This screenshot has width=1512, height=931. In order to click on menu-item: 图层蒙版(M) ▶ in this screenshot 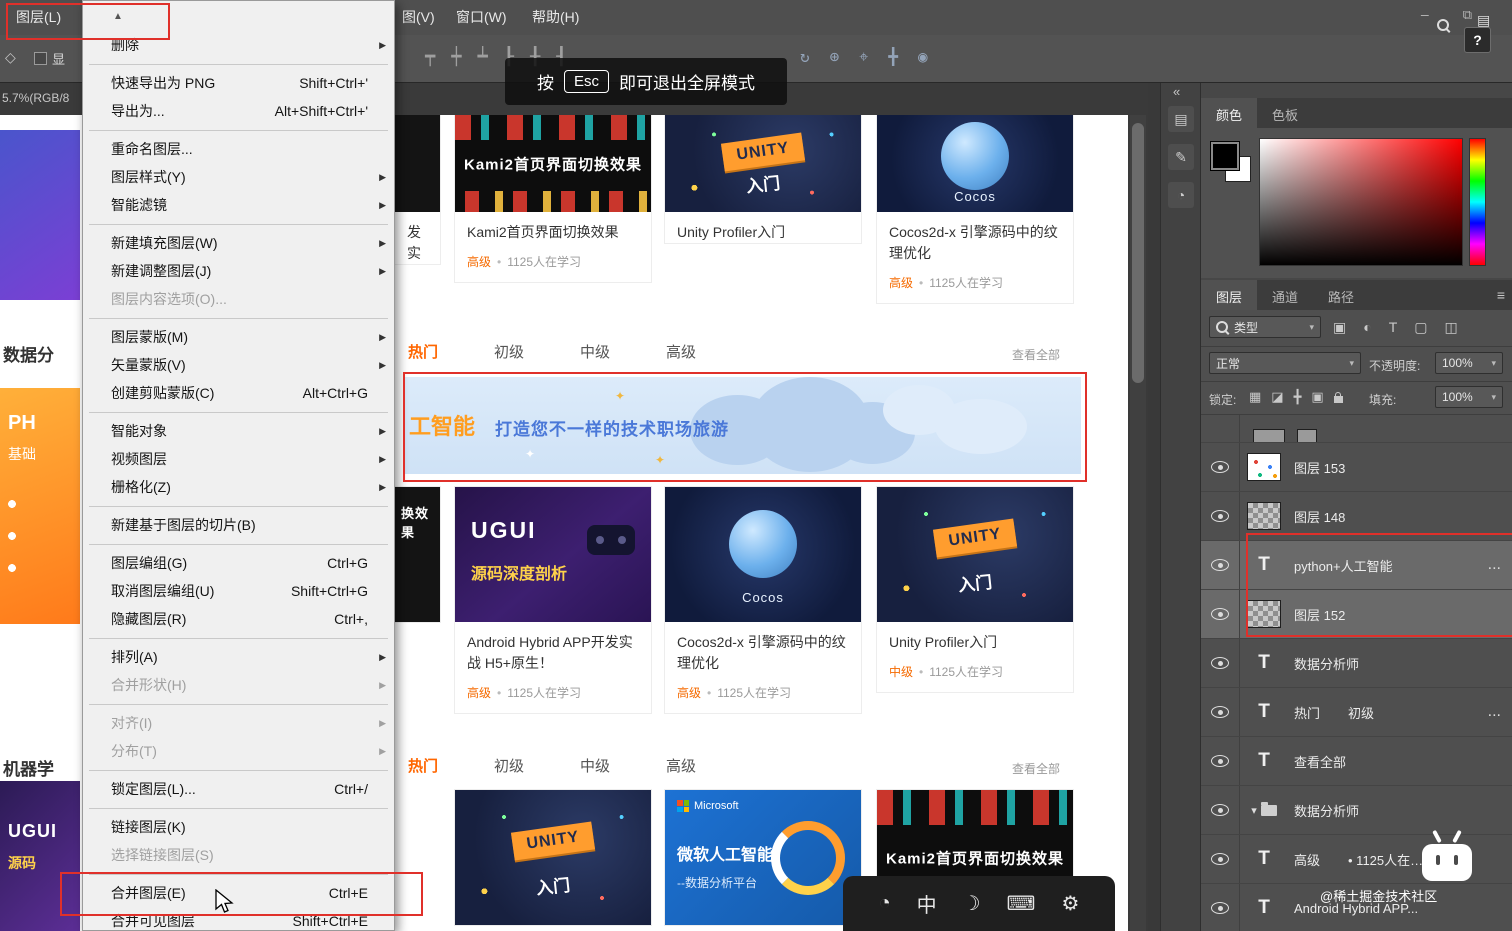, I will do `click(238, 337)`.